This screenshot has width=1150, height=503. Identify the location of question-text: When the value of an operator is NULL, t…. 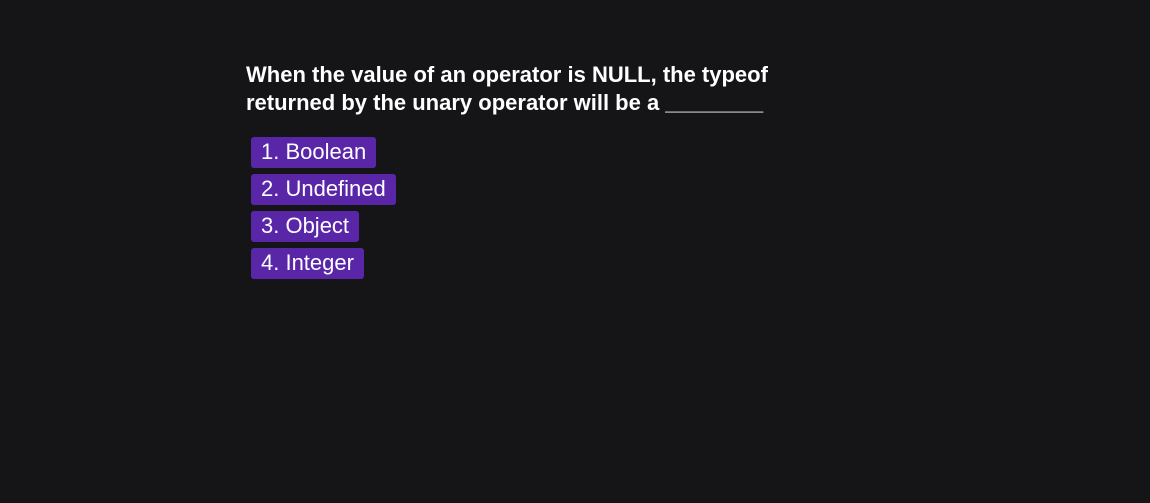
(507, 88).